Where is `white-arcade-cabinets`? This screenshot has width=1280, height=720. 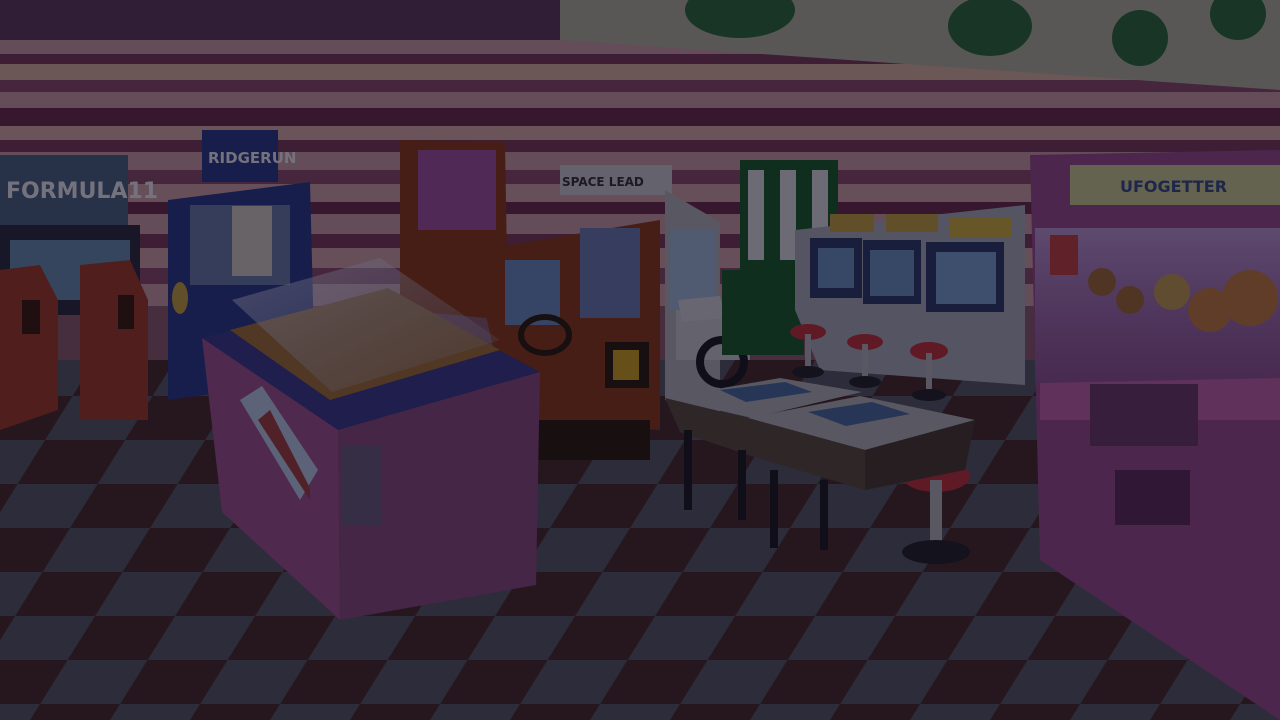
white-arcade-cabinets is located at coordinates (910, 295).